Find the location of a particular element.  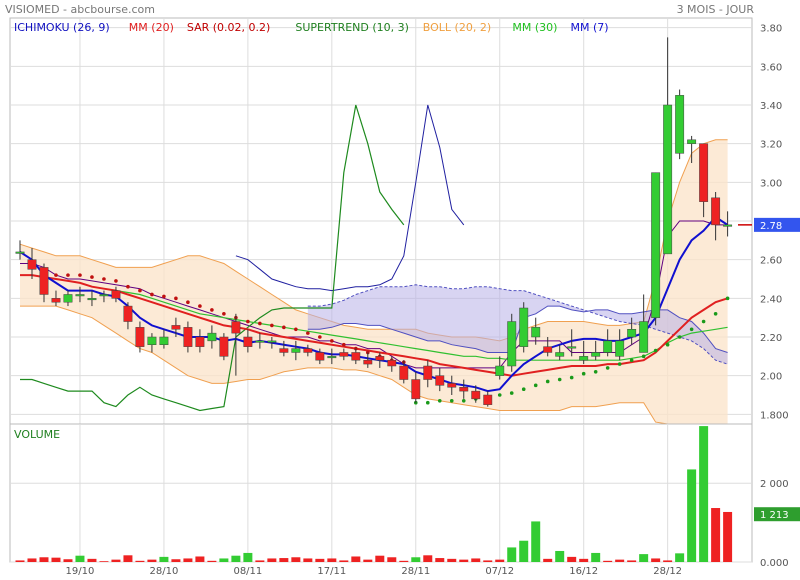

date-tick-label: 16/12 is located at coordinates (583, 571).